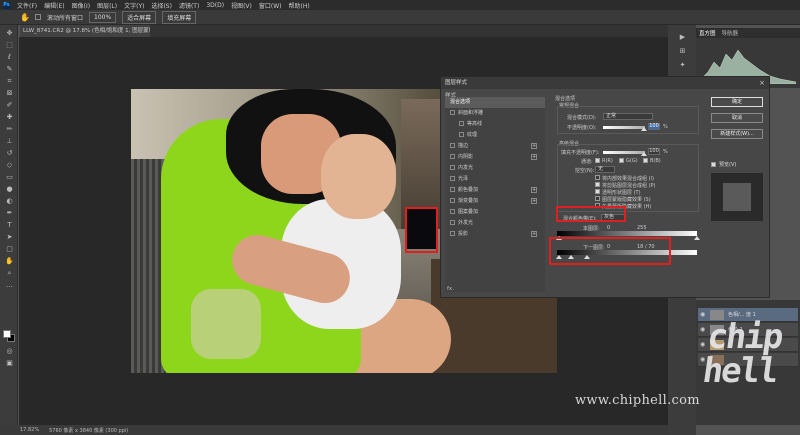 Image resolution: width=800 pixels, height=435 pixels. Describe the element at coordinates (9, 165) in the screenshot. I see `eraser-tool-icon: ◇` at that location.